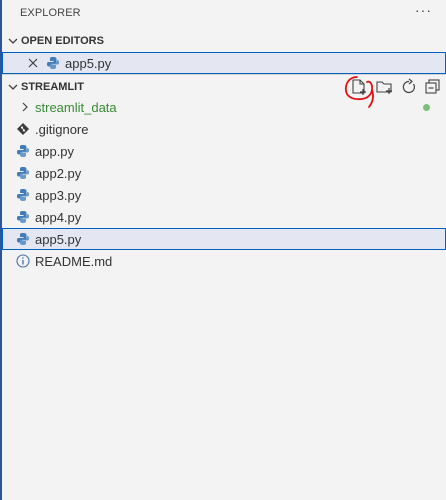 Image resolution: width=446 pixels, height=500 pixels. What do you see at coordinates (58, 239) in the screenshot?
I see `tree-item-label: app5.py` at bounding box center [58, 239].